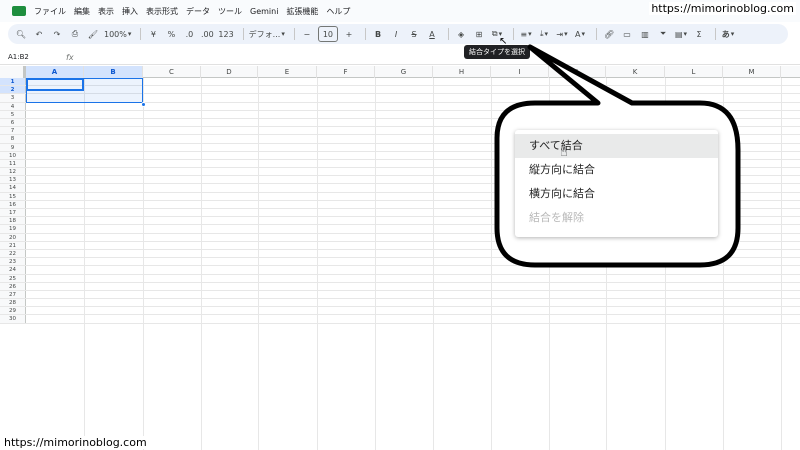 This screenshot has width=800, height=450. What do you see at coordinates (230, 11) in the screenshot?
I see `menu-tools: ツール` at bounding box center [230, 11].